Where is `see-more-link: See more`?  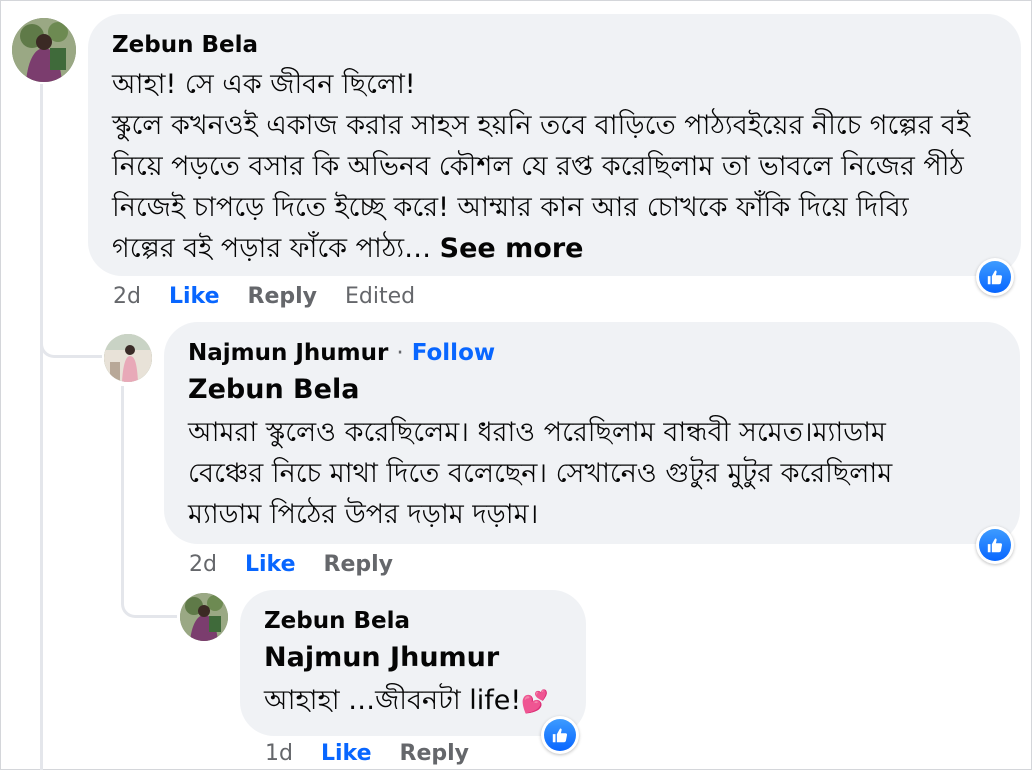 see-more-link: See more is located at coordinates (512, 248).